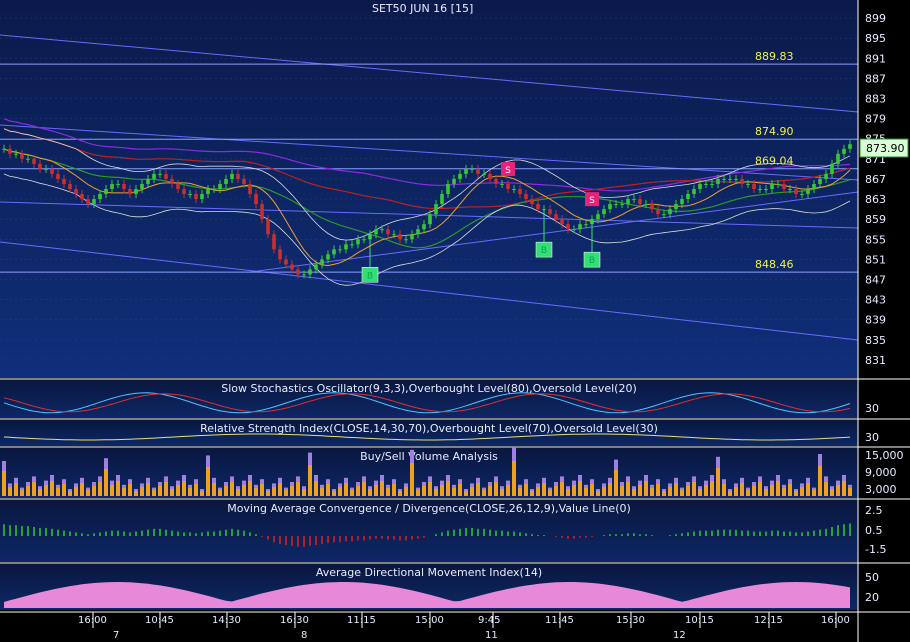  Describe the element at coordinates (875, 549) in the screenshot. I see `panel-tick-label: -1.5` at that location.